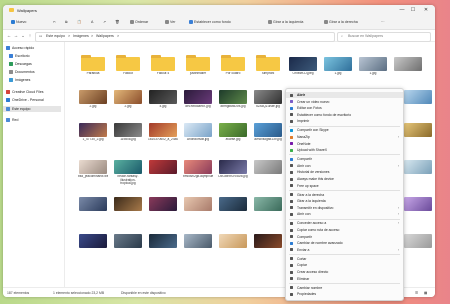 This screenshot has height=304, width=450. Describe the element at coordinates (383, 22) in the screenshot. I see `more-button: ···` at that location.